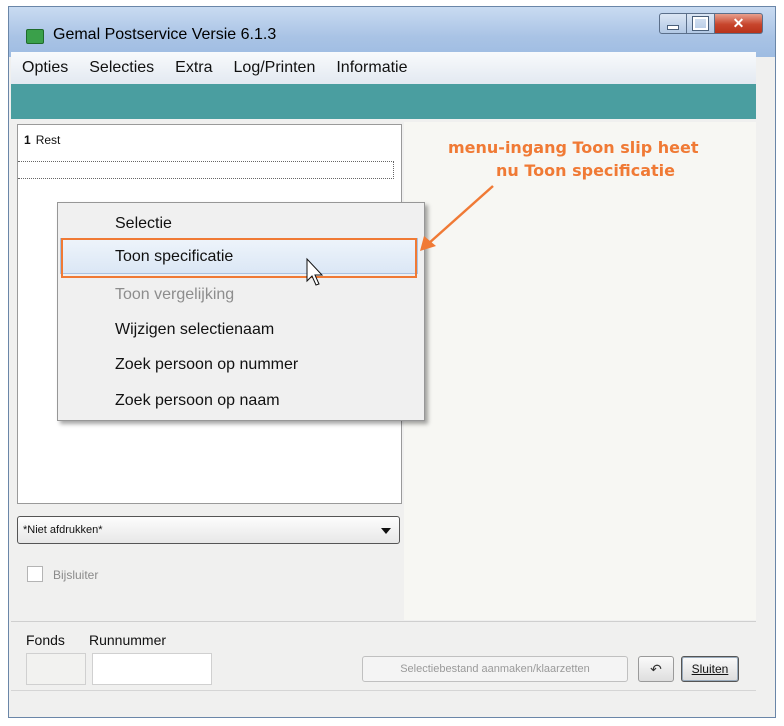 Image resolution: width=784 pixels, height=726 pixels. What do you see at coordinates (27, 140) in the screenshot?
I see `row-number: 1` at bounding box center [27, 140].